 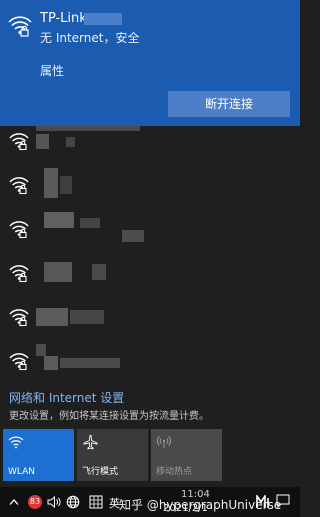 I want to click on globe-network-icon, so click(x=73, y=502).